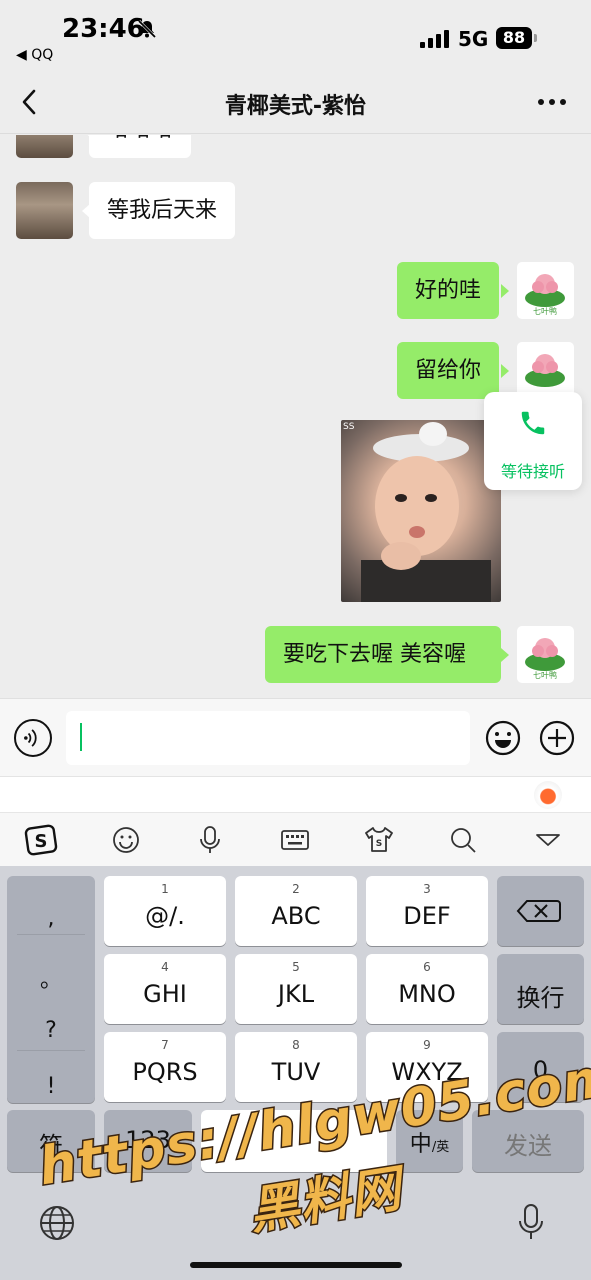 This screenshot has height=1280, width=591. Describe the element at coordinates (503, 738) in the screenshot. I see `emoji-icon` at that location.